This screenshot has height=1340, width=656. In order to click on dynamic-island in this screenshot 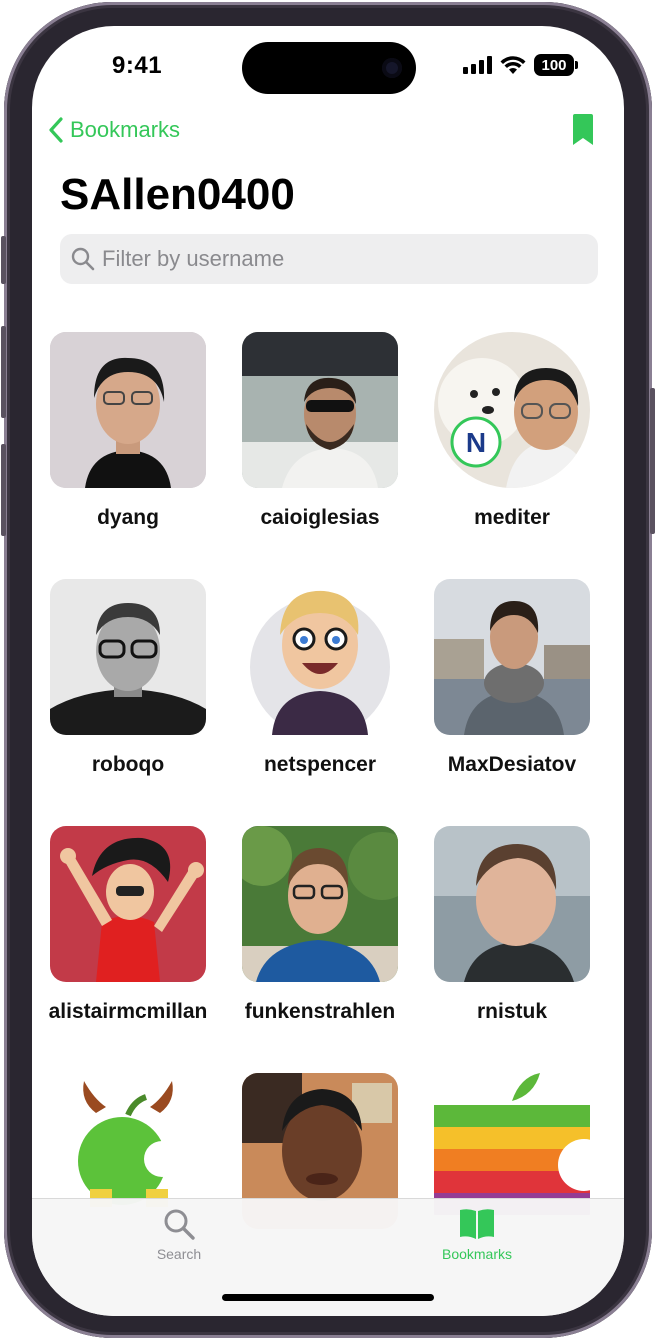, I will do `click(329, 68)`.